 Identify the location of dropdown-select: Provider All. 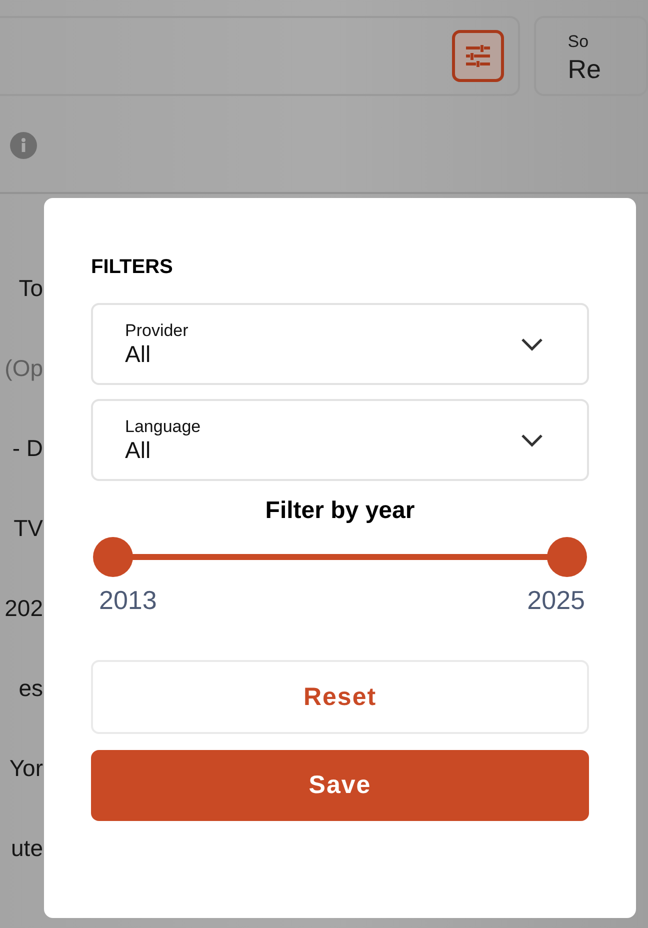
(340, 344).